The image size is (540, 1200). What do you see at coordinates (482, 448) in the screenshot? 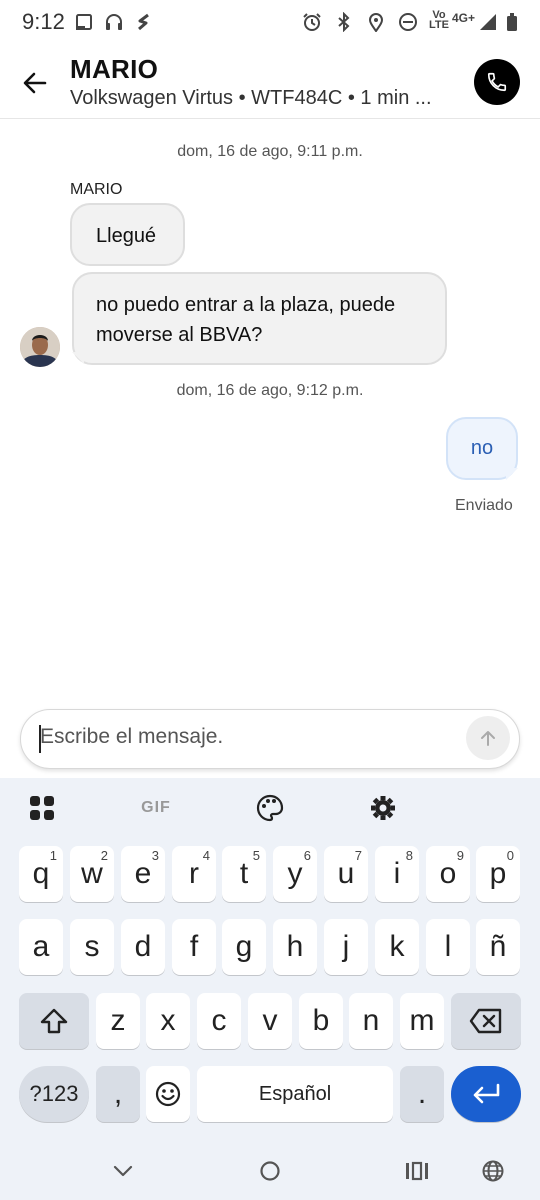
I see `message-text: no` at bounding box center [482, 448].